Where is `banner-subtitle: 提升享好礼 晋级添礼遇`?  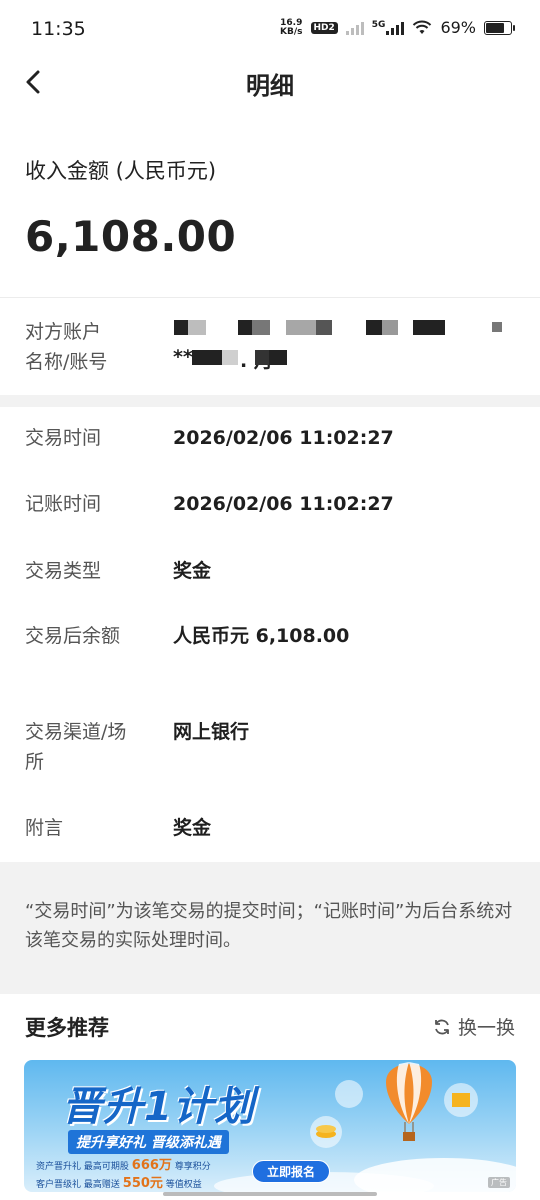 banner-subtitle: 提升享好礼 晋级添礼遇 is located at coordinates (148, 1142).